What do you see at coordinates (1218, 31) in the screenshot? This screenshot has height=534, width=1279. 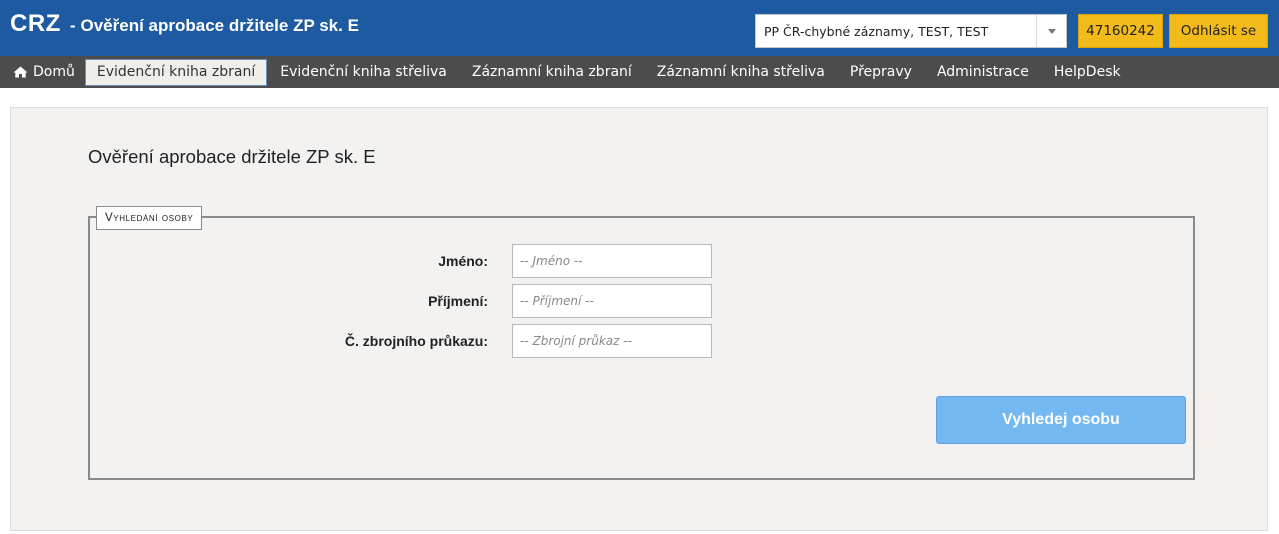 I see `logout-button: Odhlásit se` at bounding box center [1218, 31].